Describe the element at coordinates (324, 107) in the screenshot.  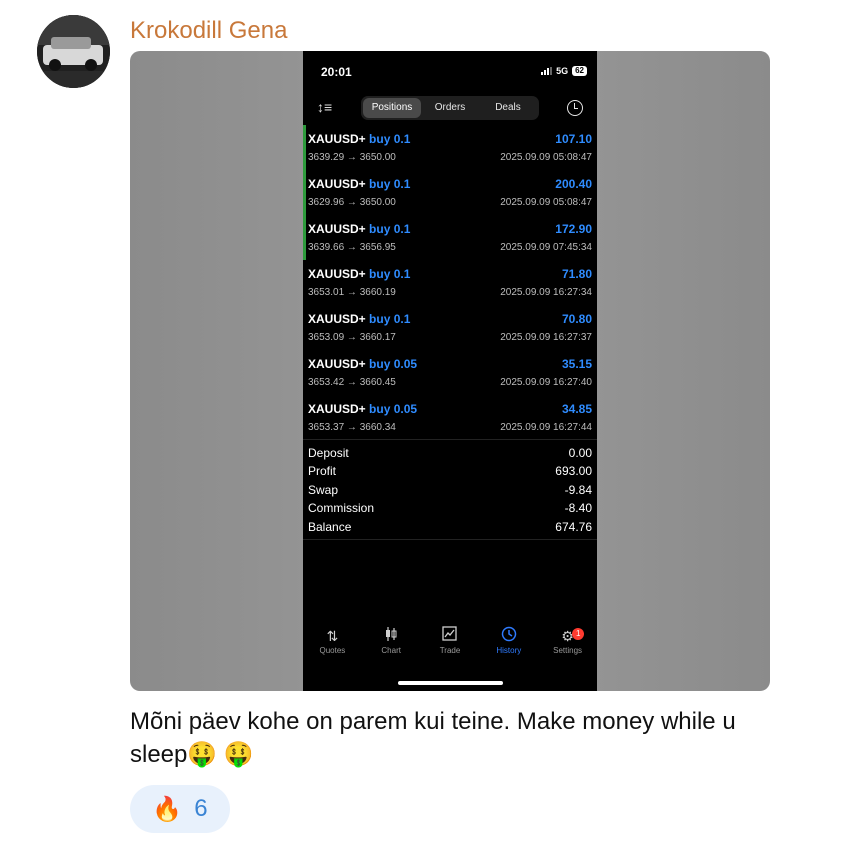
I see `sort-icon: ↕≡` at that location.